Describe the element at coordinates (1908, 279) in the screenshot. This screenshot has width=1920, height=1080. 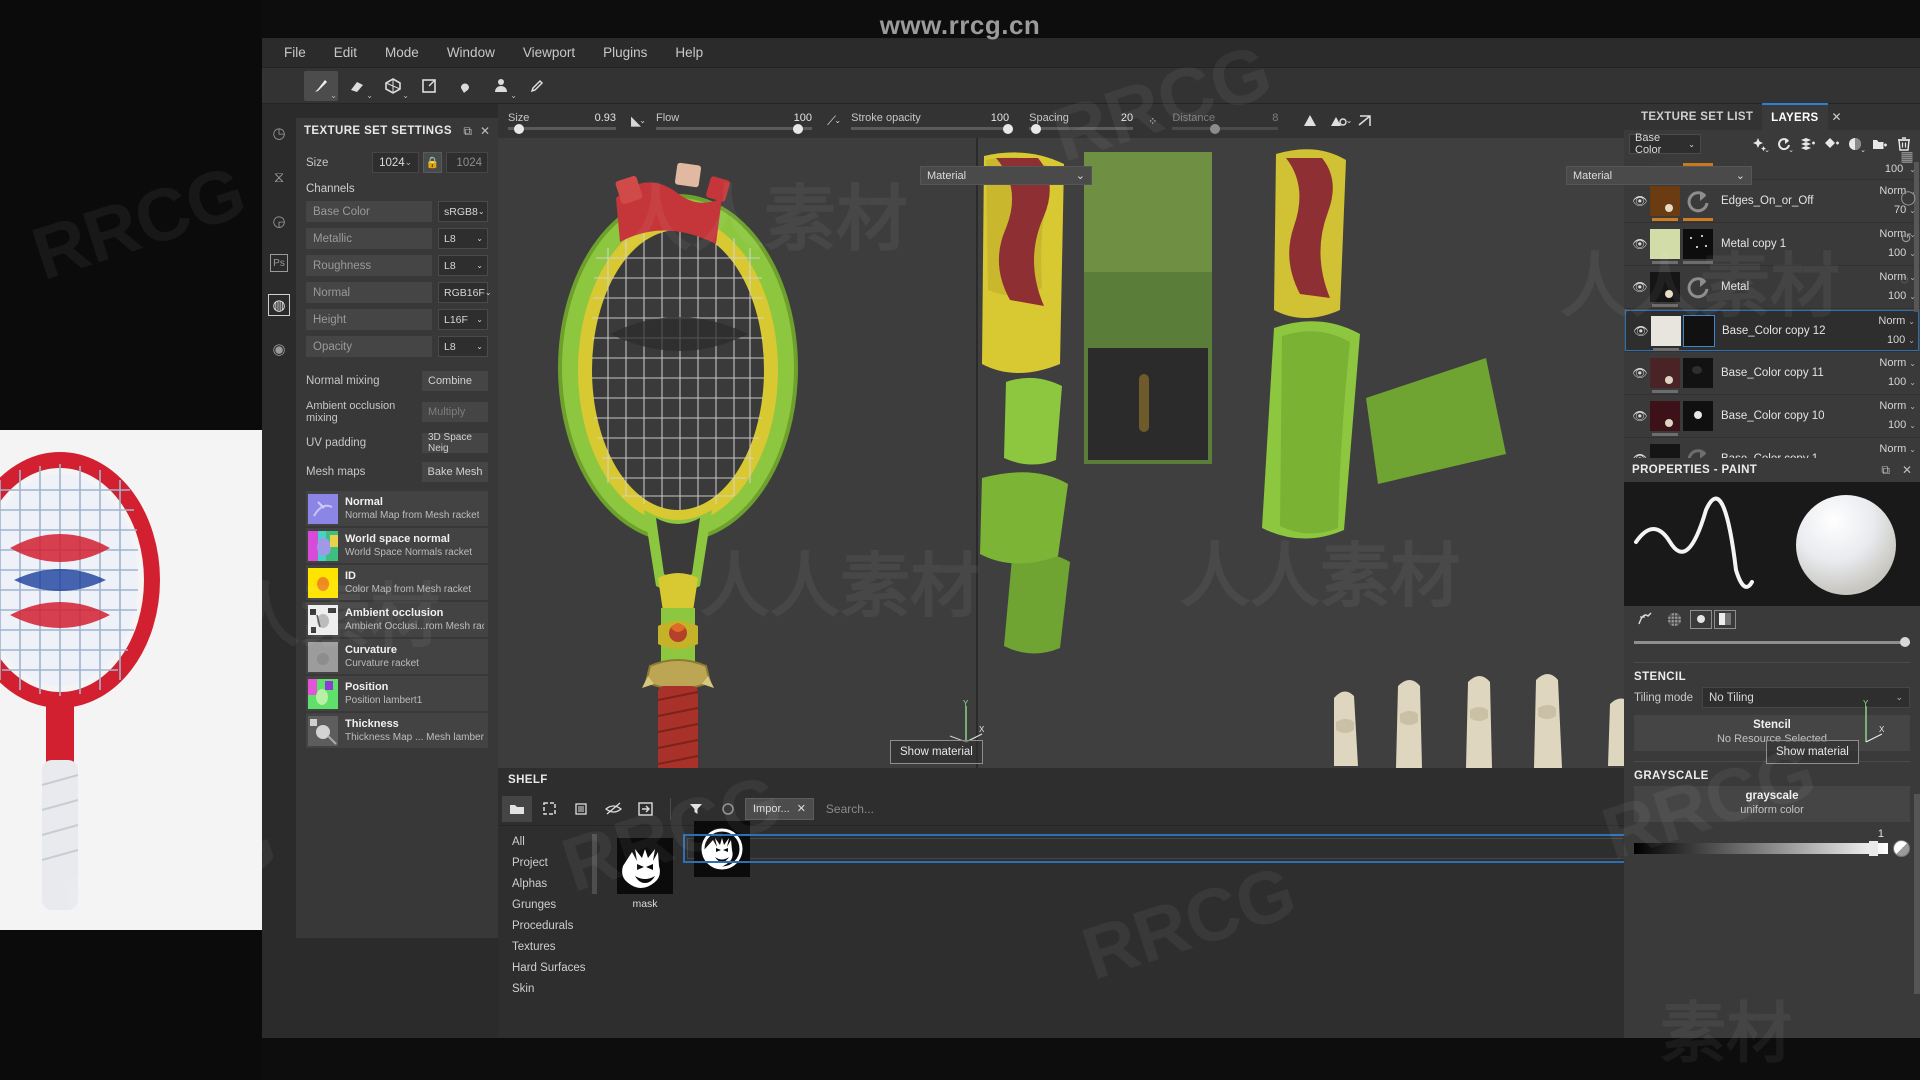
I see `help-rail-icon: ◌` at that location.